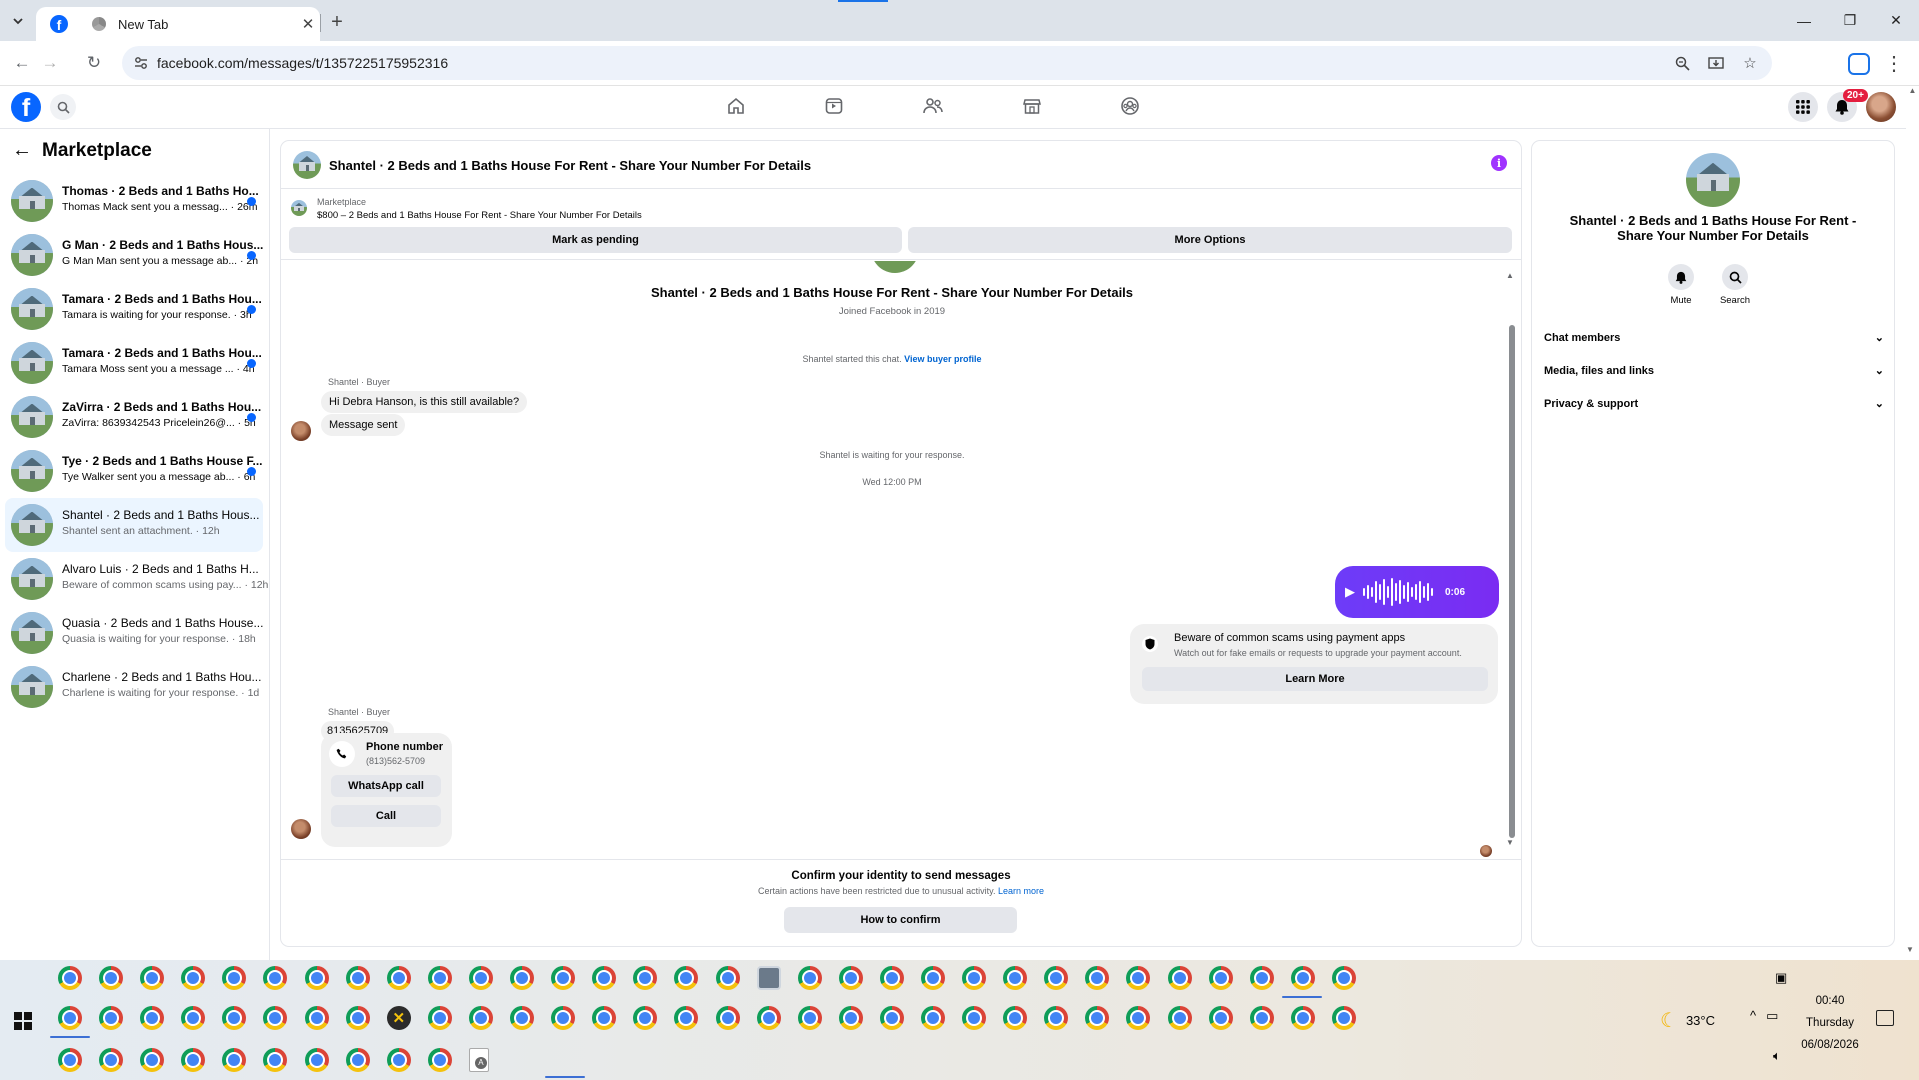 Image resolution: width=1919 pixels, height=1080 pixels. I want to click on bookmark-star-icon: ☆, so click(1750, 63).